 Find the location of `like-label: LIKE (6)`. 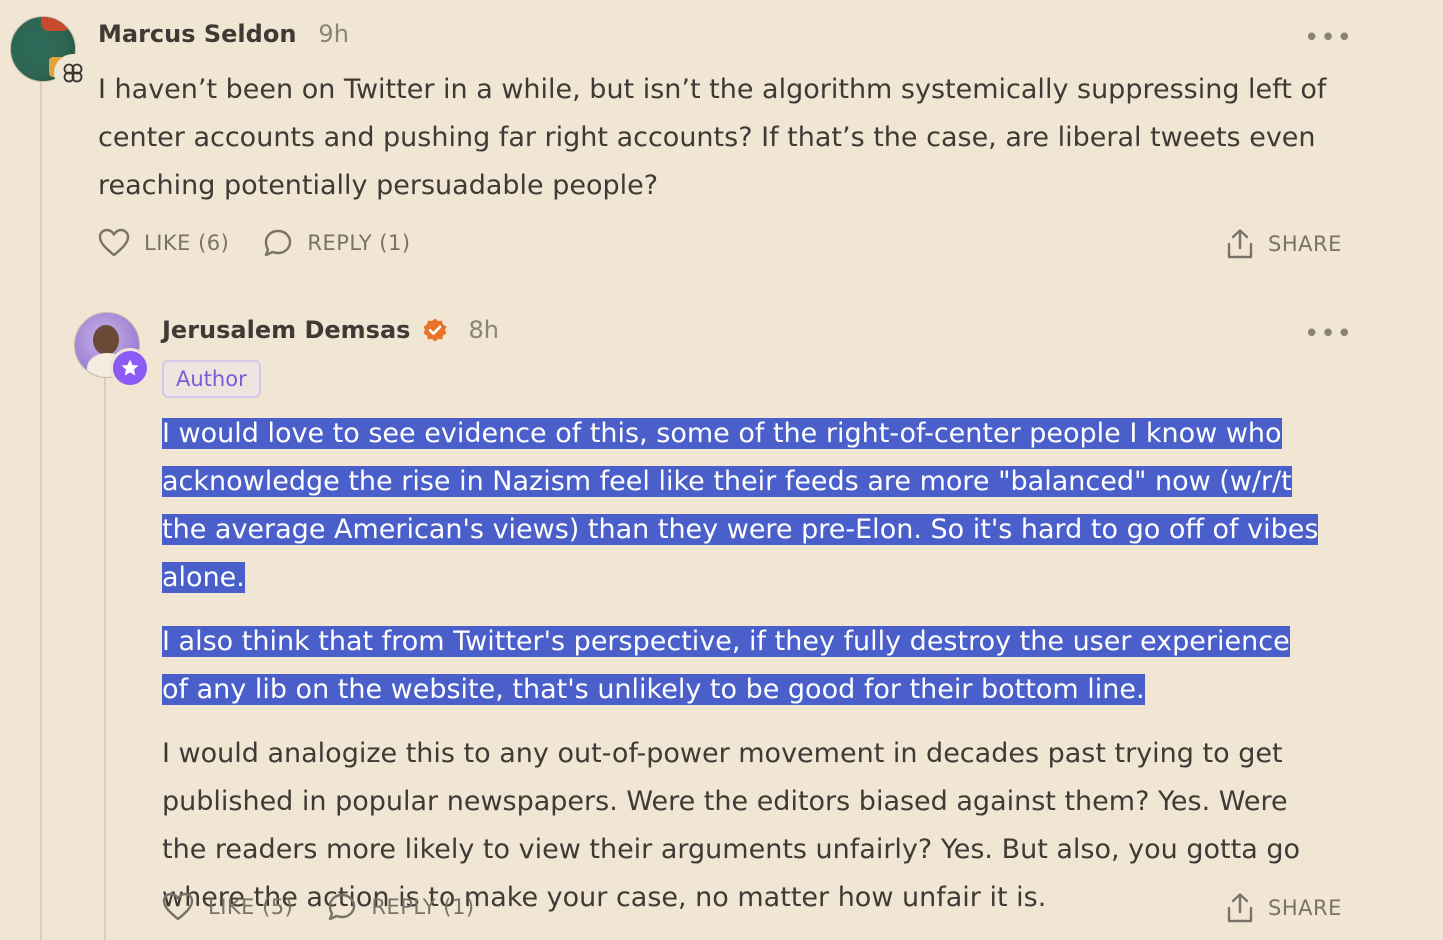

like-label: LIKE (6) is located at coordinates (187, 243).